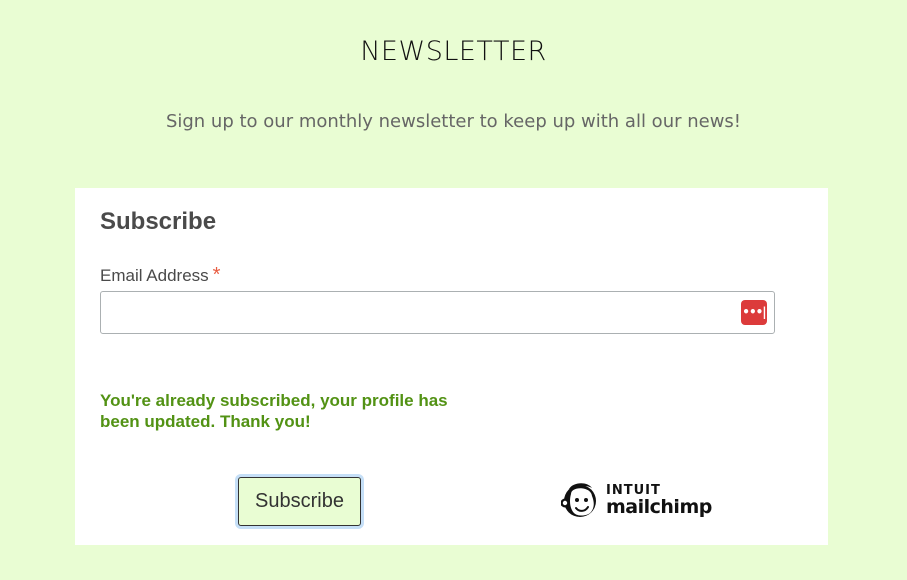  I want to click on mailchimp-wordmark: INTUIT mailchimp, so click(659, 500).